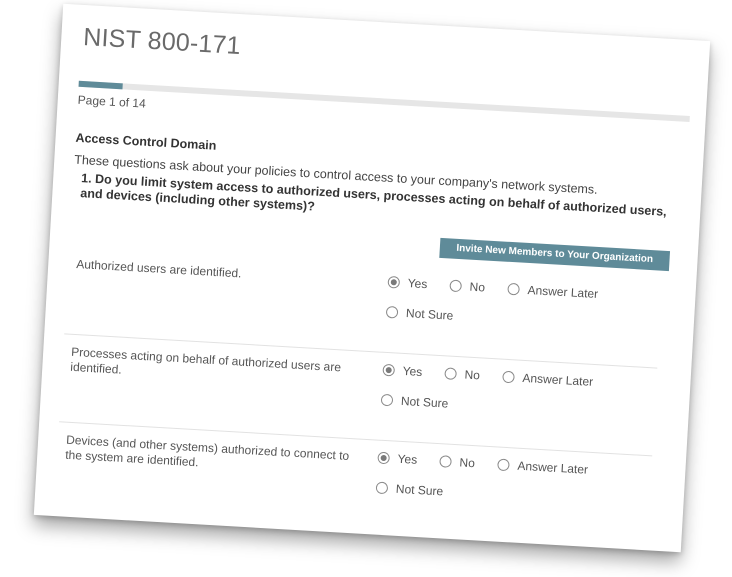 Image resolution: width=732 pixels, height=577 pixels. I want to click on page-indicator: Page 1 of 14, so click(112, 101).